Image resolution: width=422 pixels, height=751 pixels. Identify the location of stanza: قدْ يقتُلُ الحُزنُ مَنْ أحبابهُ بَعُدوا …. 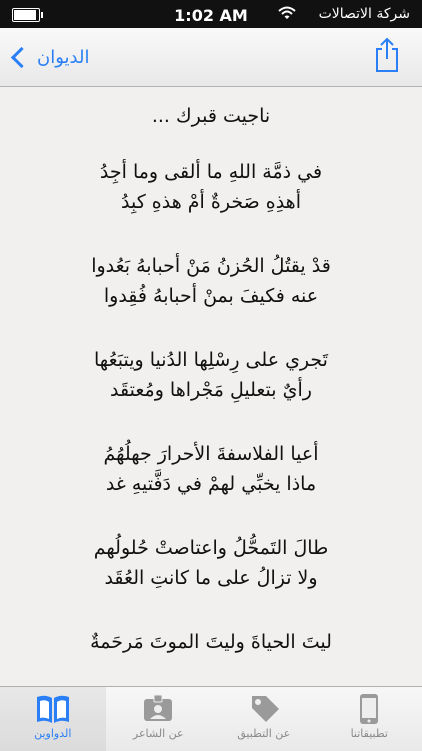
(211, 281).